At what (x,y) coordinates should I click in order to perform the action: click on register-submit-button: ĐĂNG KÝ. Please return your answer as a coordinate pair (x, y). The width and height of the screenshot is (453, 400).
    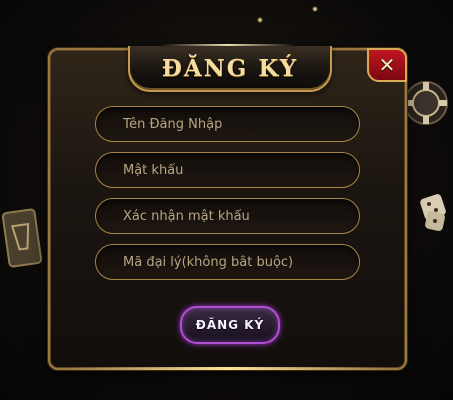
    Looking at the image, I should click on (230, 325).